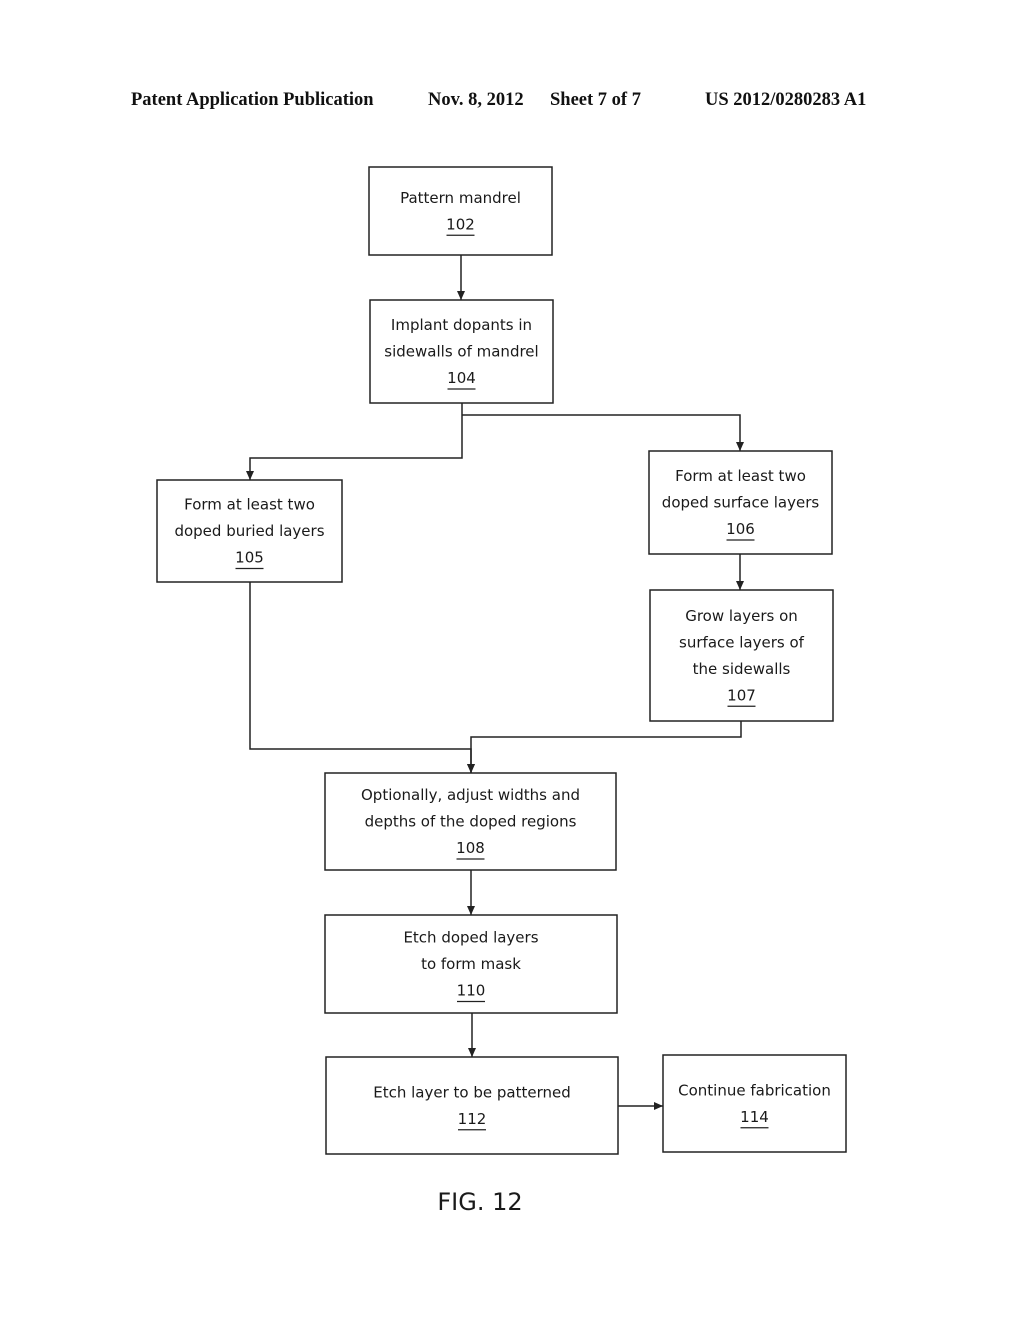 Image resolution: width=1024 pixels, height=1320 pixels. Describe the element at coordinates (461, 378) in the screenshot. I see `step-reference-number: 104` at that location.